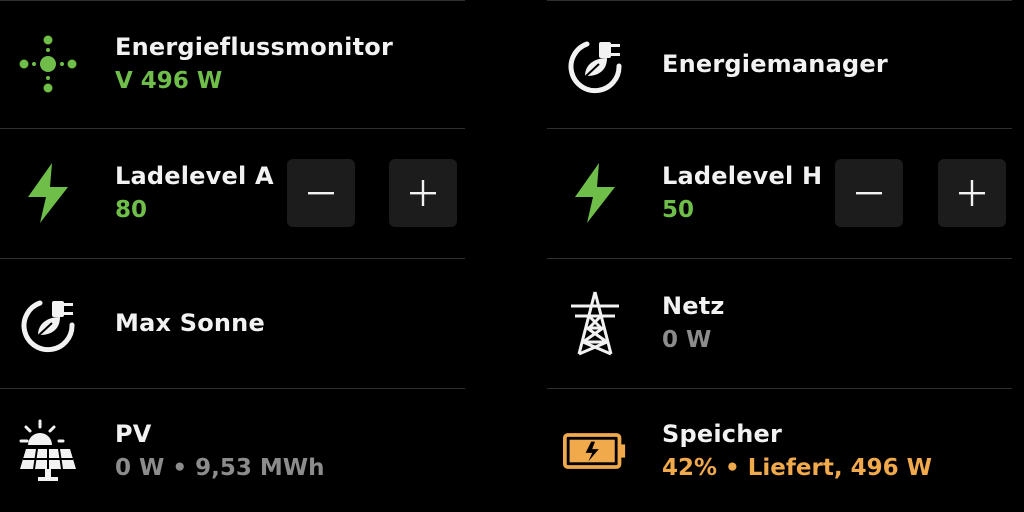  What do you see at coordinates (678, 210) in the screenshot?
I see `tile-value: 50` at bounding box center [678, 210].